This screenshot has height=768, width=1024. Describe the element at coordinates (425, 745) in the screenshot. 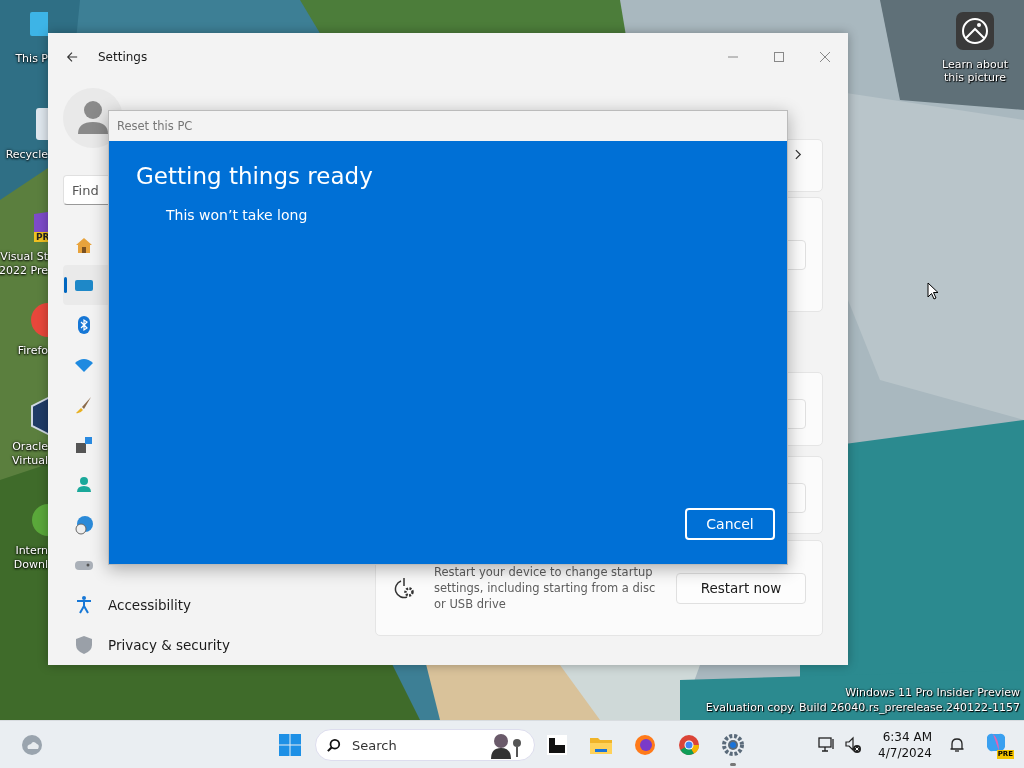

I see `taskbar-search-field: Search` at that location.